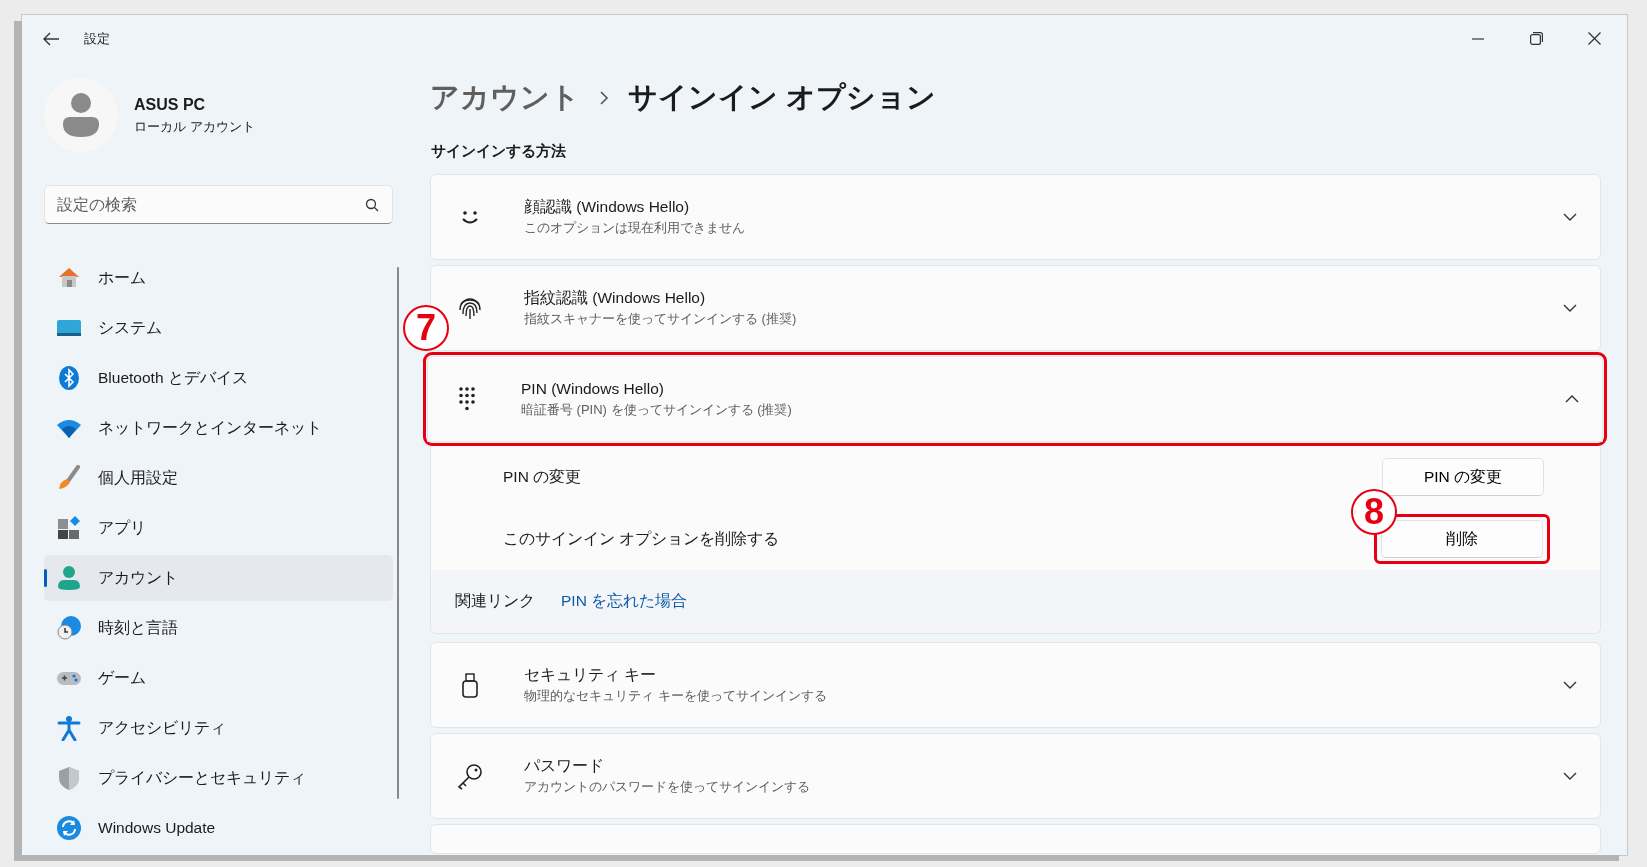 The height and width of the screenshot is (867, 1647). What do you see at coordinates (1374, 511) in the screenshot?
I see `step-number-badge: 8` at bounding box center [1374, 511].